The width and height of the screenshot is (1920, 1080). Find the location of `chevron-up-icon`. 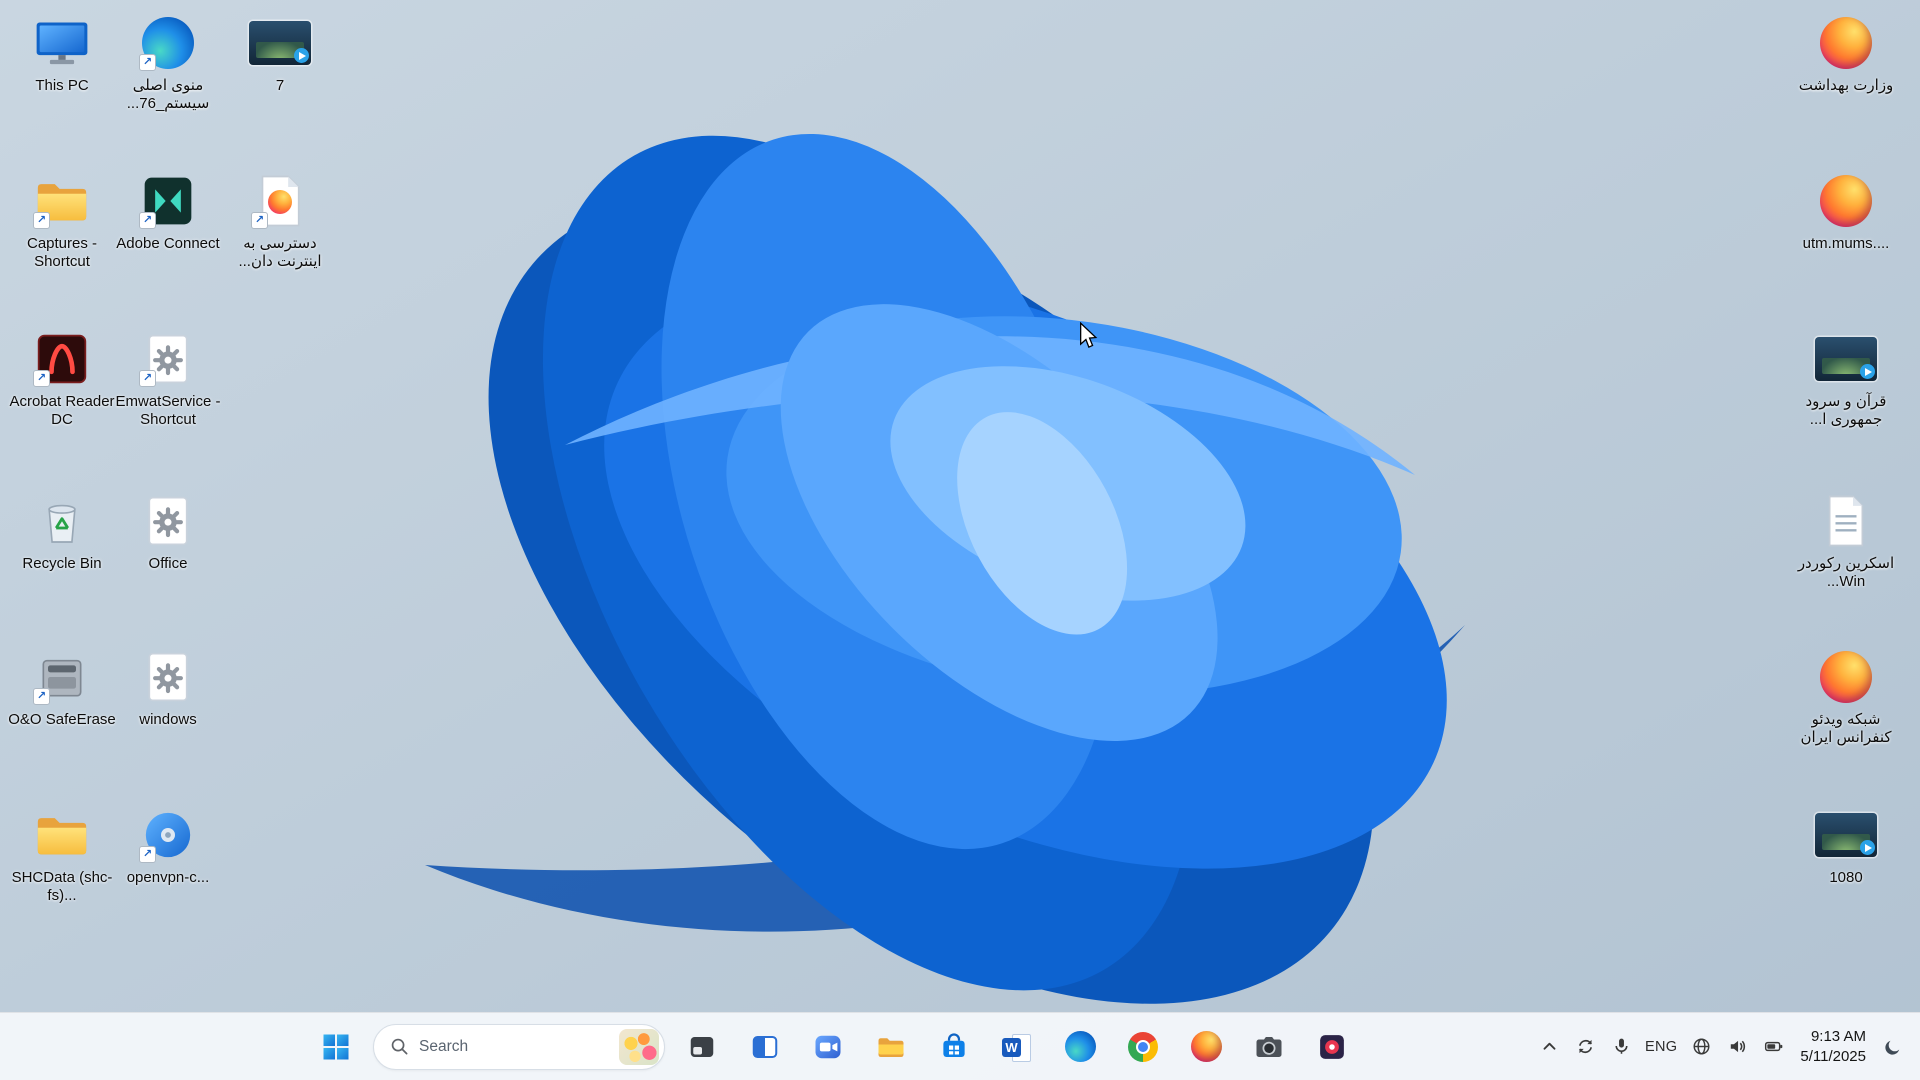

chevron-up-icon is located at coordinates (1549, 1046).